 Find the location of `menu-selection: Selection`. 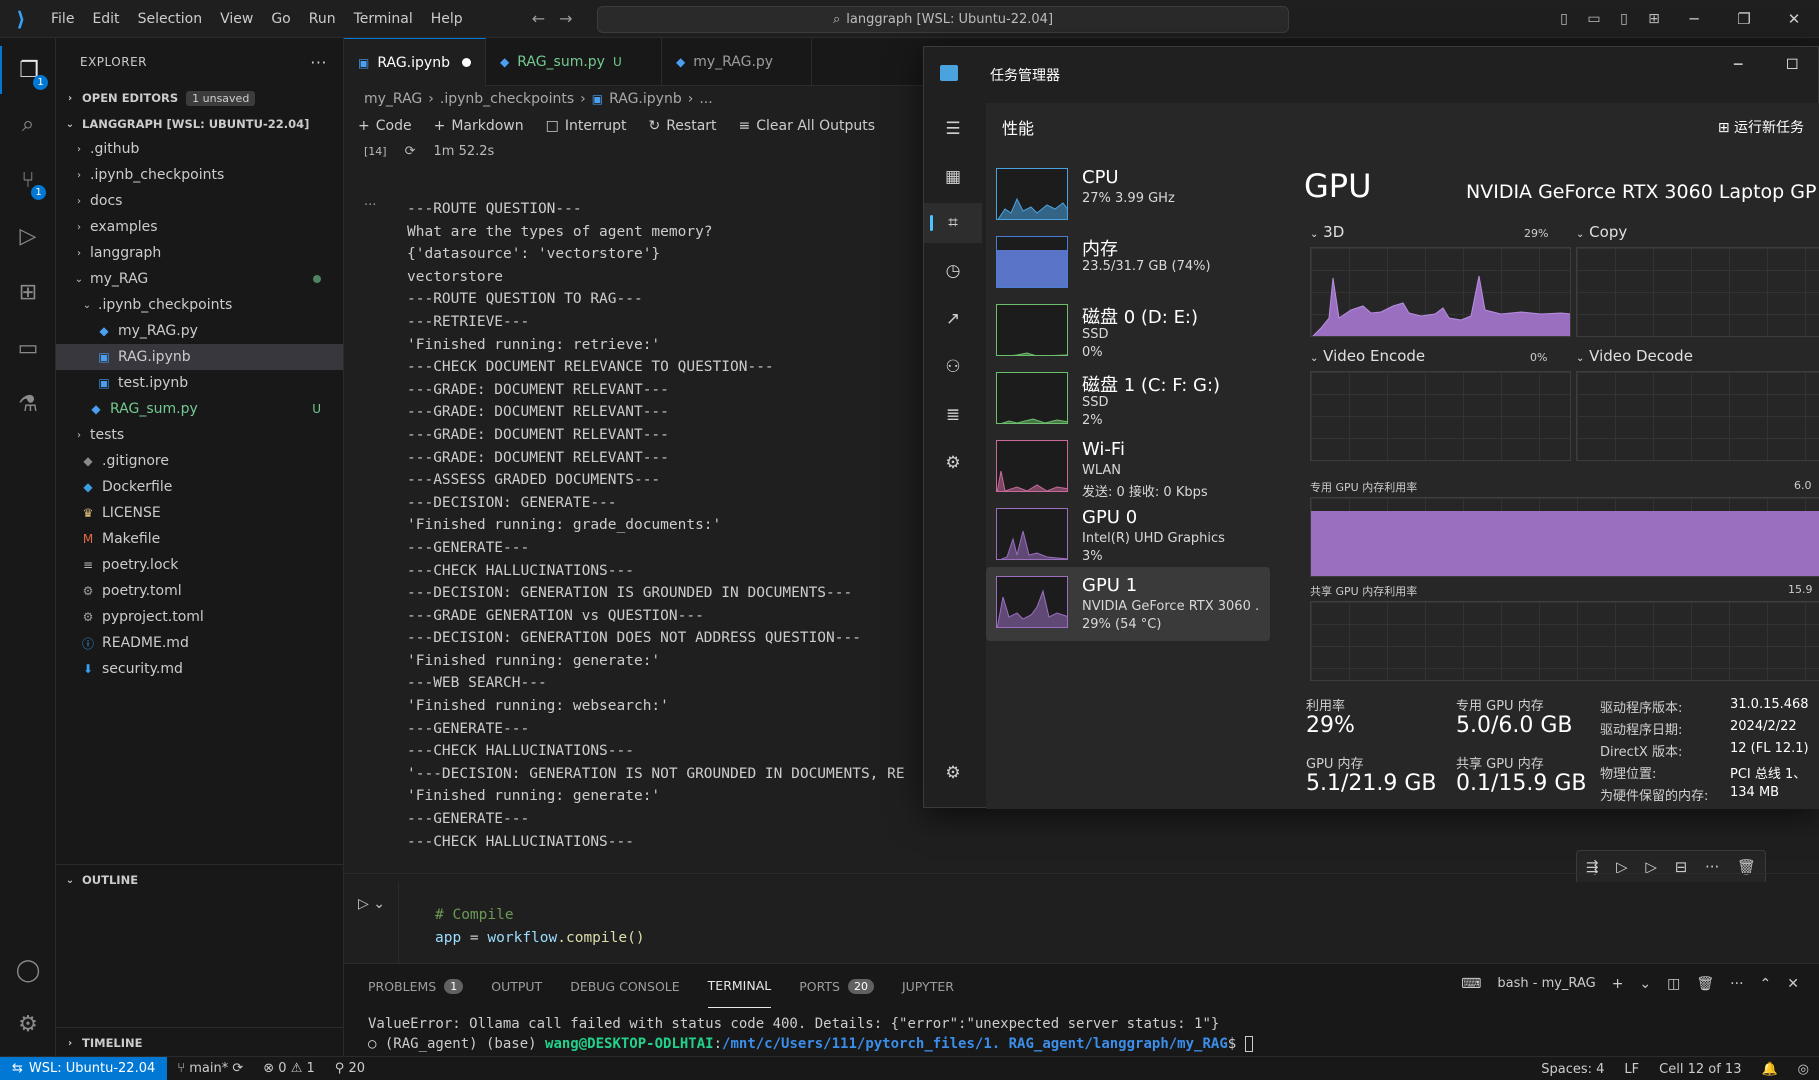

menu-selection: Selection is located at coordinates (170, 19).